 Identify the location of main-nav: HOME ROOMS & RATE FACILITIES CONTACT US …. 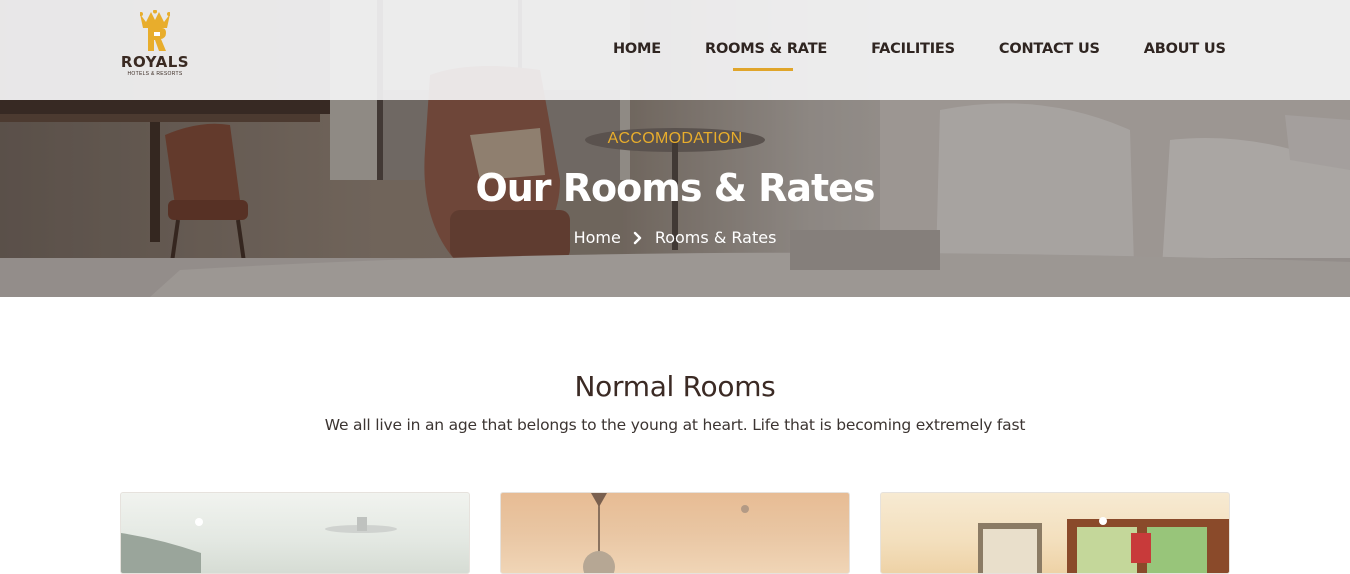
(919, 54).